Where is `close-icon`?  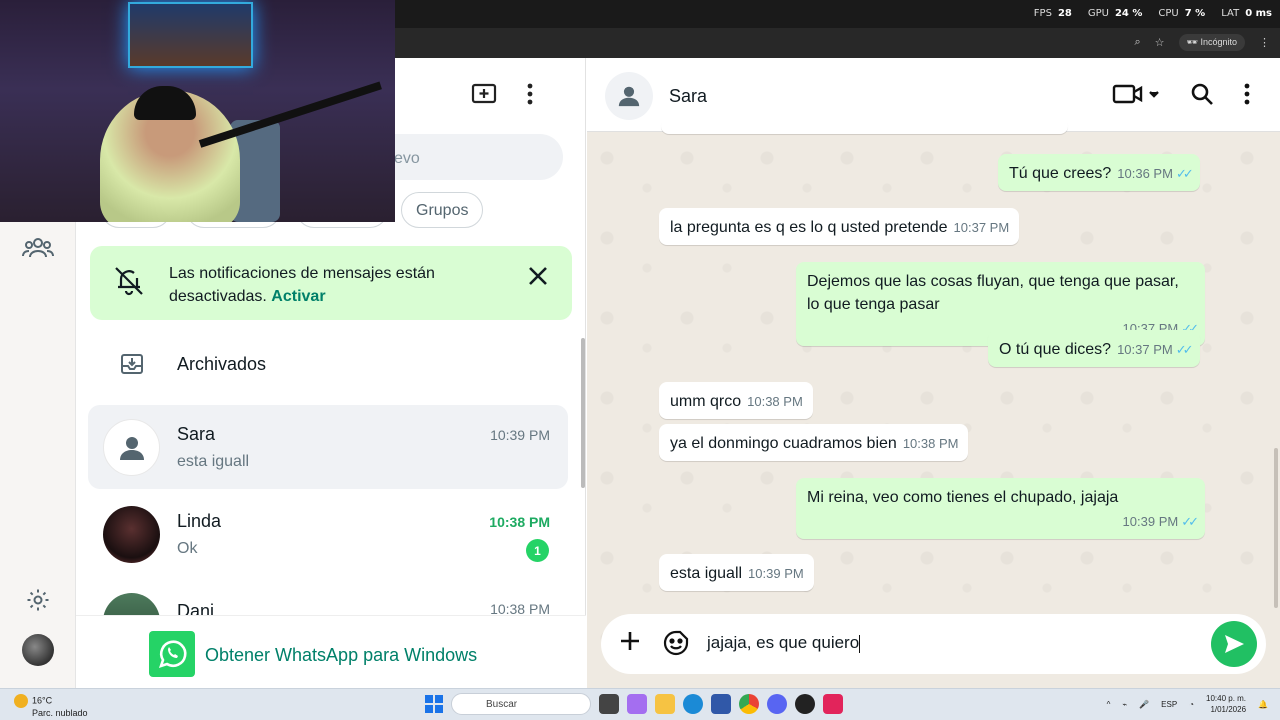
close-icon is located at coordinates (538, 278).